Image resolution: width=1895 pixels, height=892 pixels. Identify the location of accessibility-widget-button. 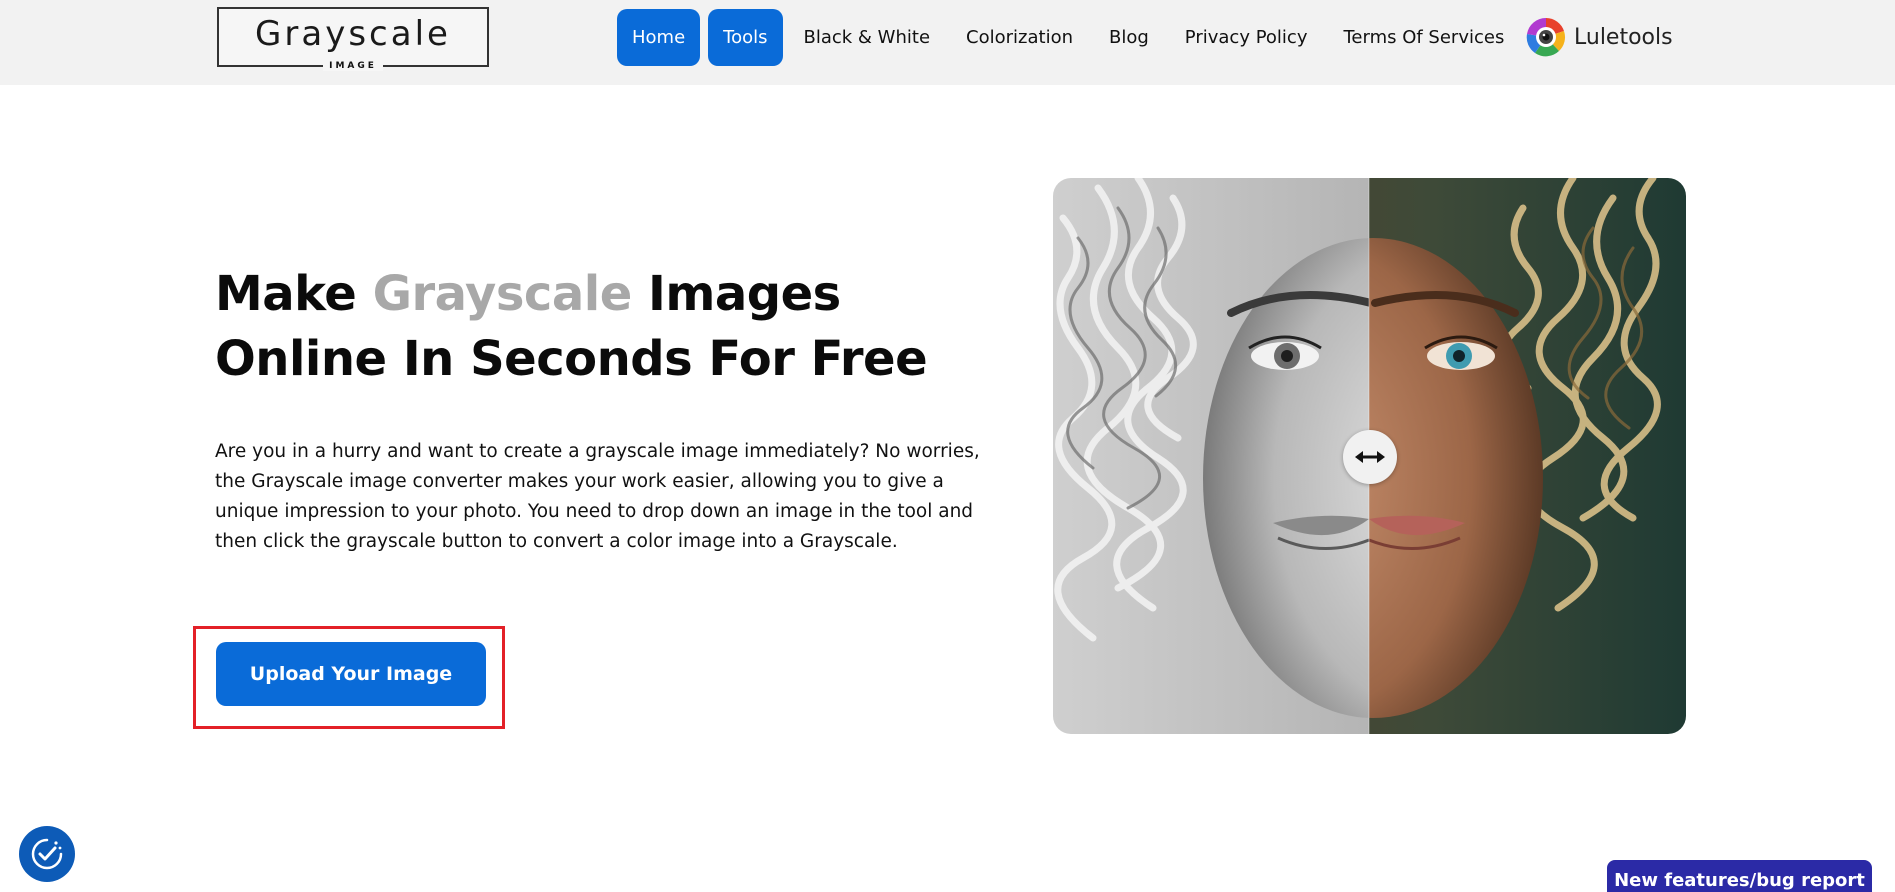
(47, 854).